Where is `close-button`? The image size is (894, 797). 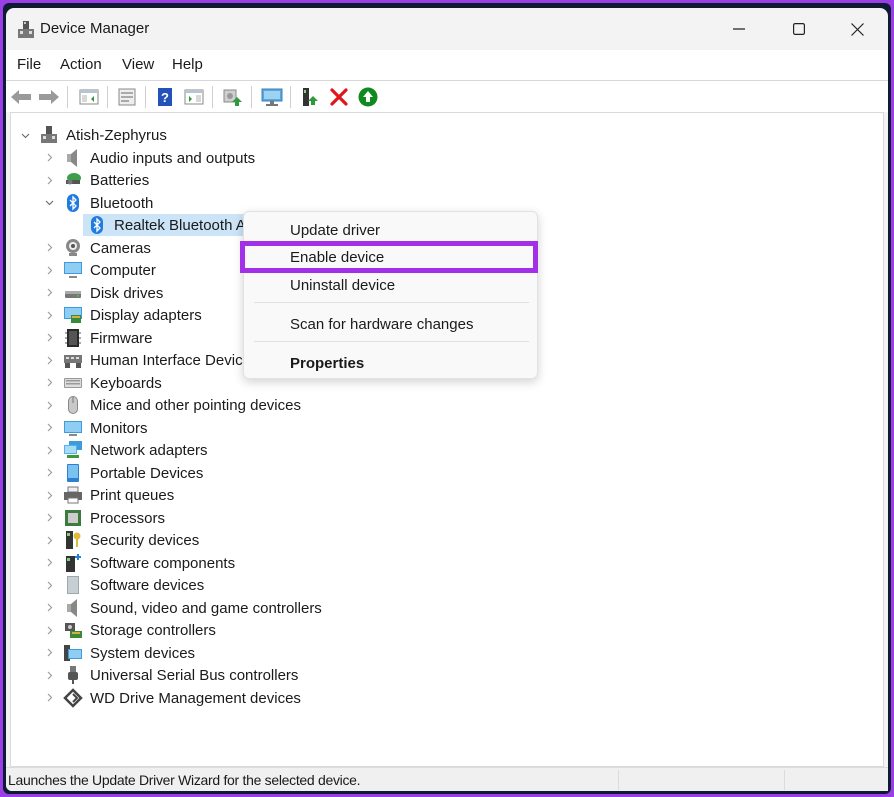
close-button is located at coordinates (857, 29).